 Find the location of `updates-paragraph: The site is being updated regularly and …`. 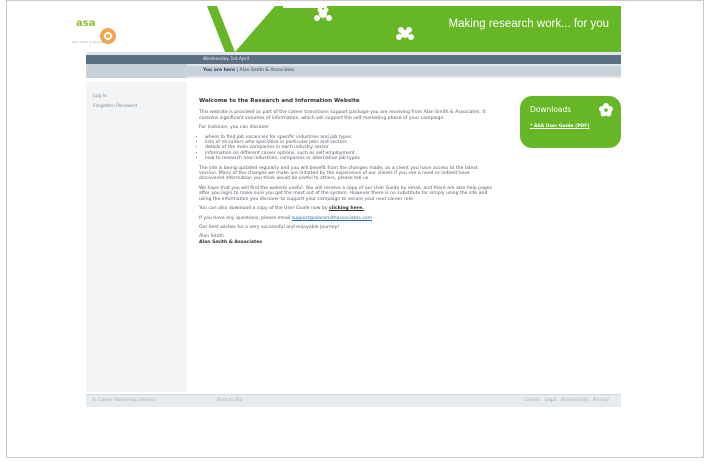

updates-paragraph: The site is being updated regularly and … is located at coordinates (338, 173).